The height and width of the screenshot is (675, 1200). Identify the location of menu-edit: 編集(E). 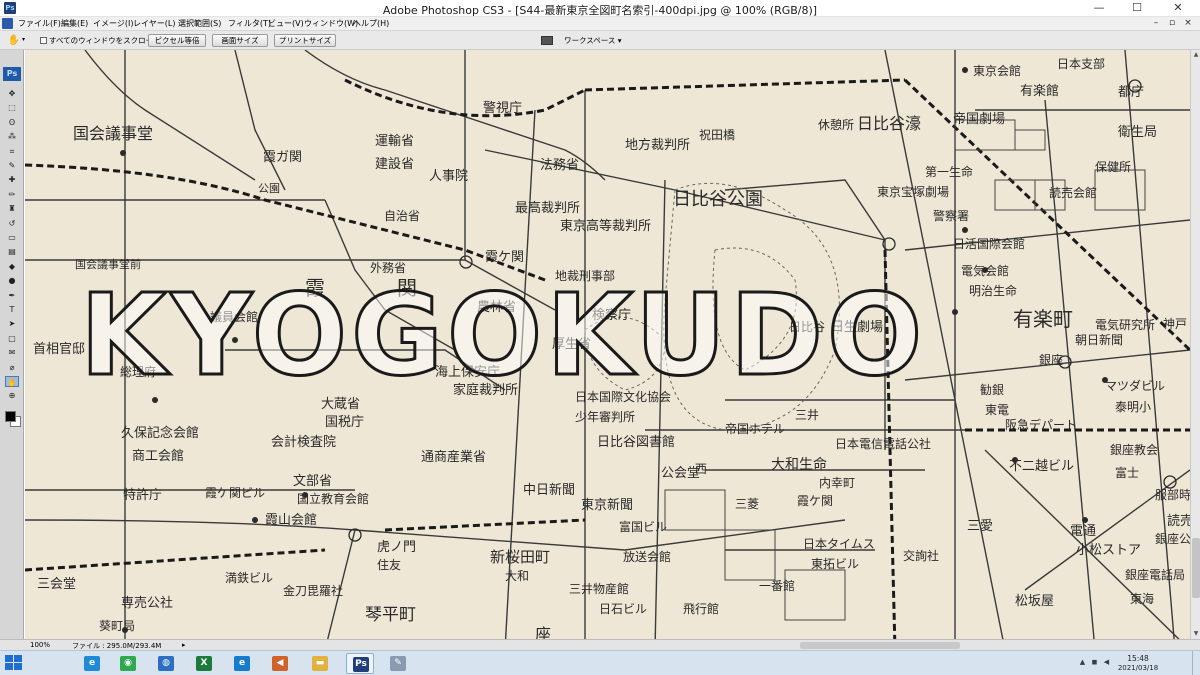
(74, 23).